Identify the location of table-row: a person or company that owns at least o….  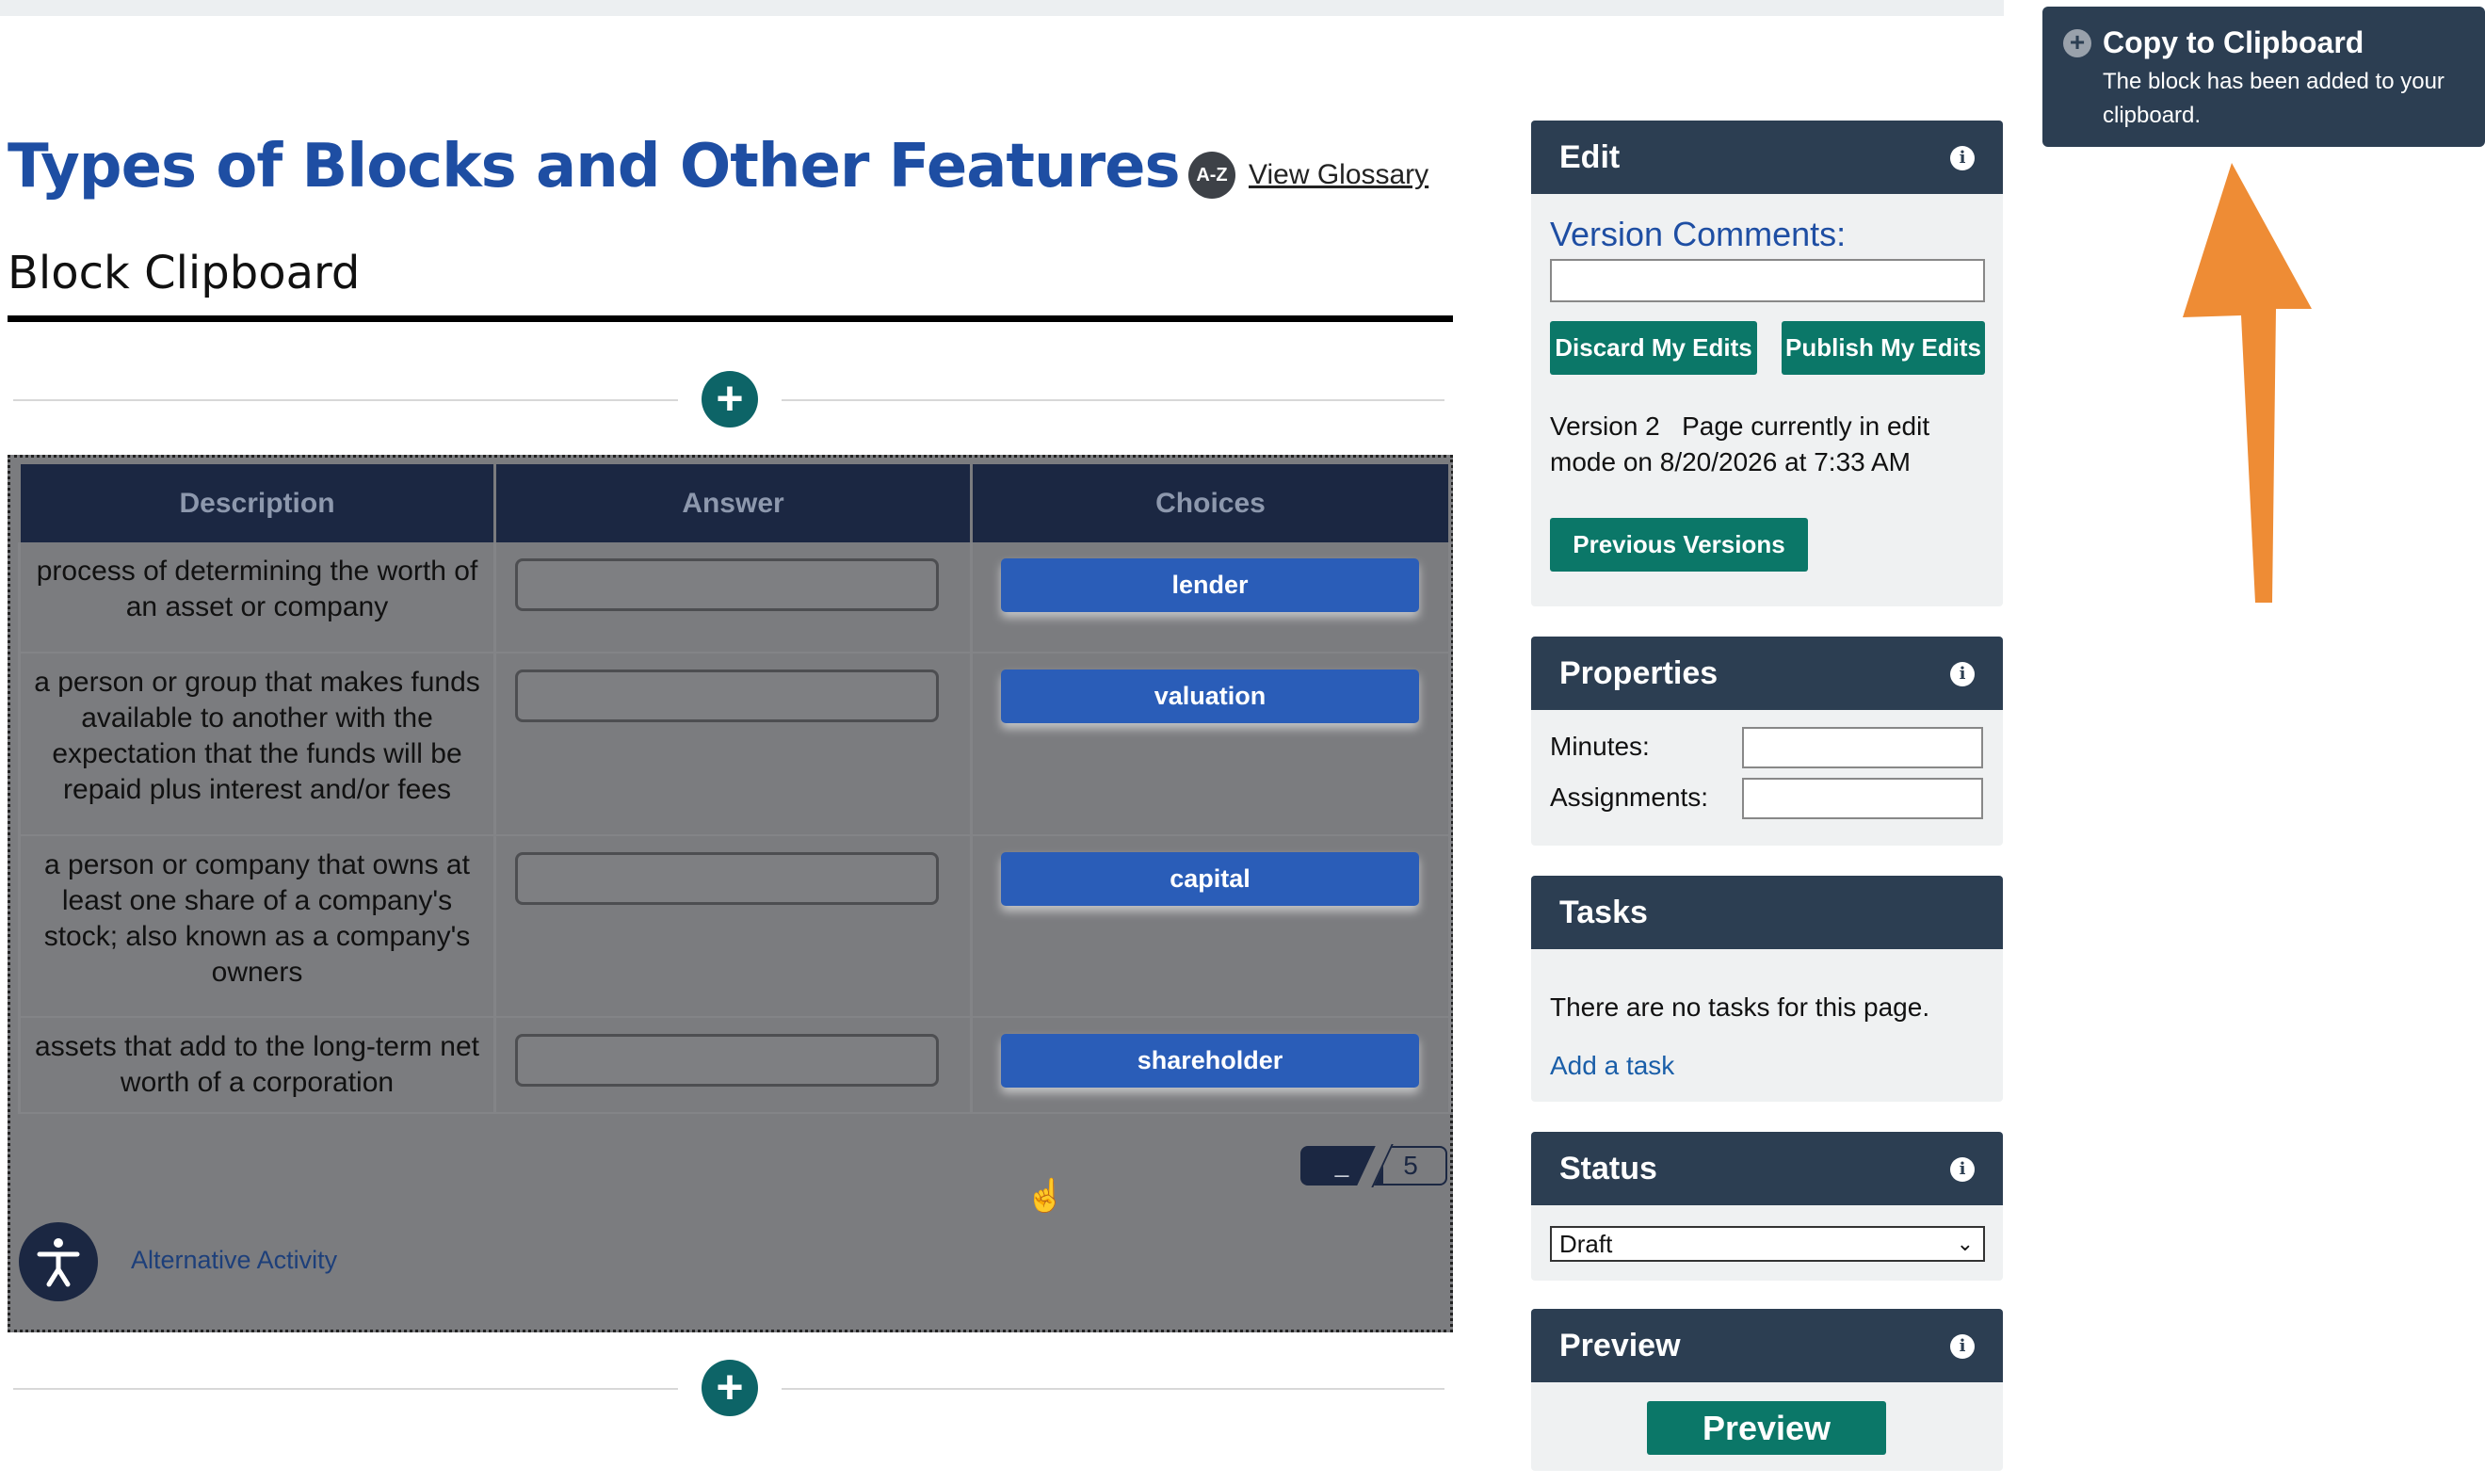
(734, 927).